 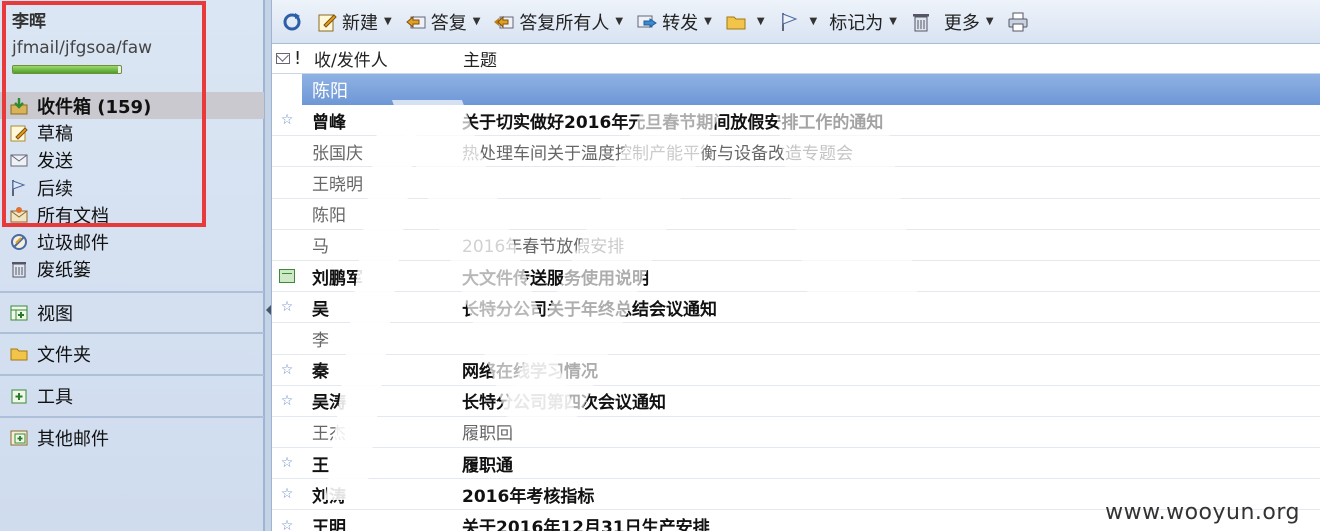 What do you see at coordinates (480, 58) in the screenshot?
I see `column-subject: 主题` at bounding box center [480, 58].